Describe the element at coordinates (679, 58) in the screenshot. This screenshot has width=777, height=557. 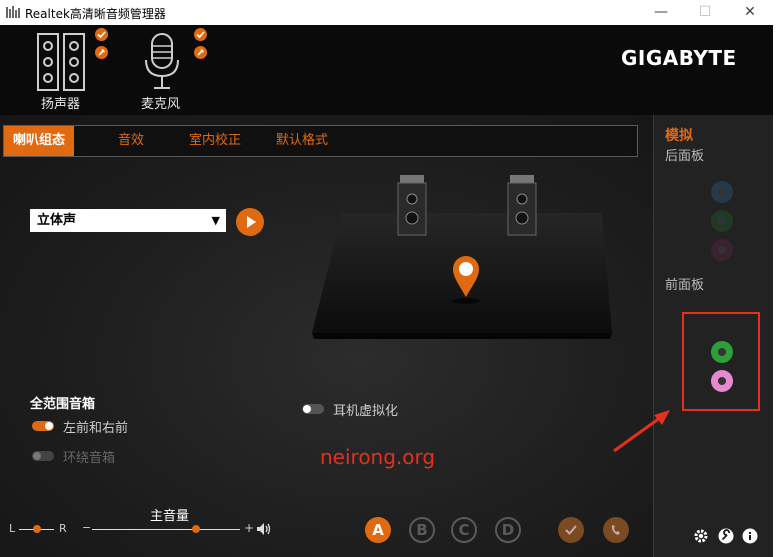
I see `gigabyte-logo: GIGABYTE` at that location.